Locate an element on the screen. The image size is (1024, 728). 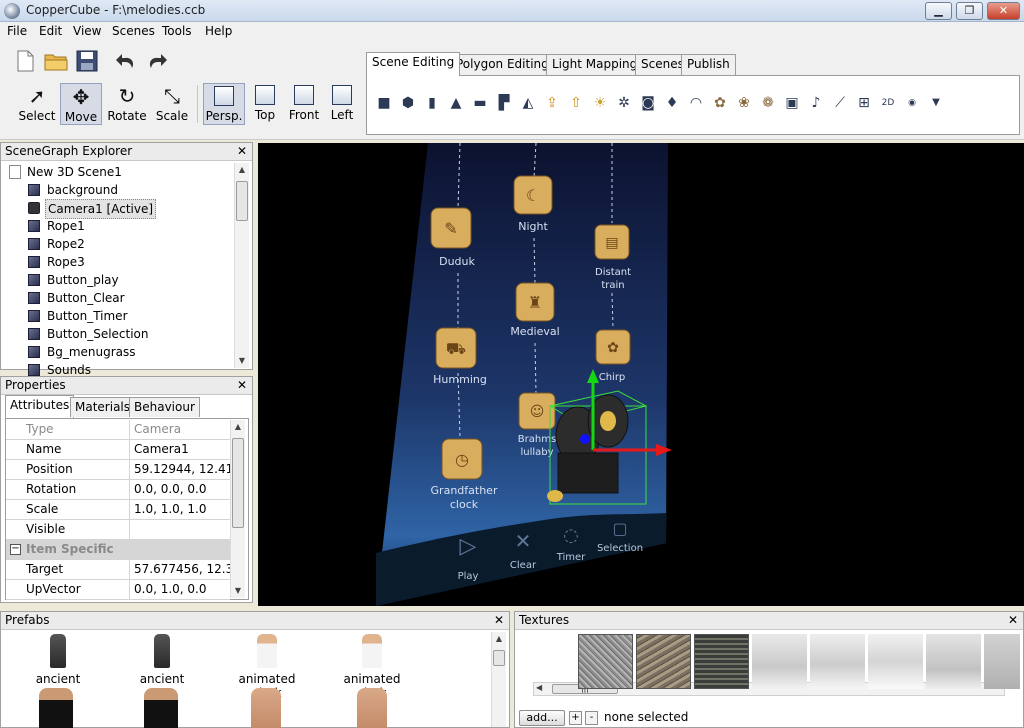
clerk-figure-icon is located at coordinates (267, 651).